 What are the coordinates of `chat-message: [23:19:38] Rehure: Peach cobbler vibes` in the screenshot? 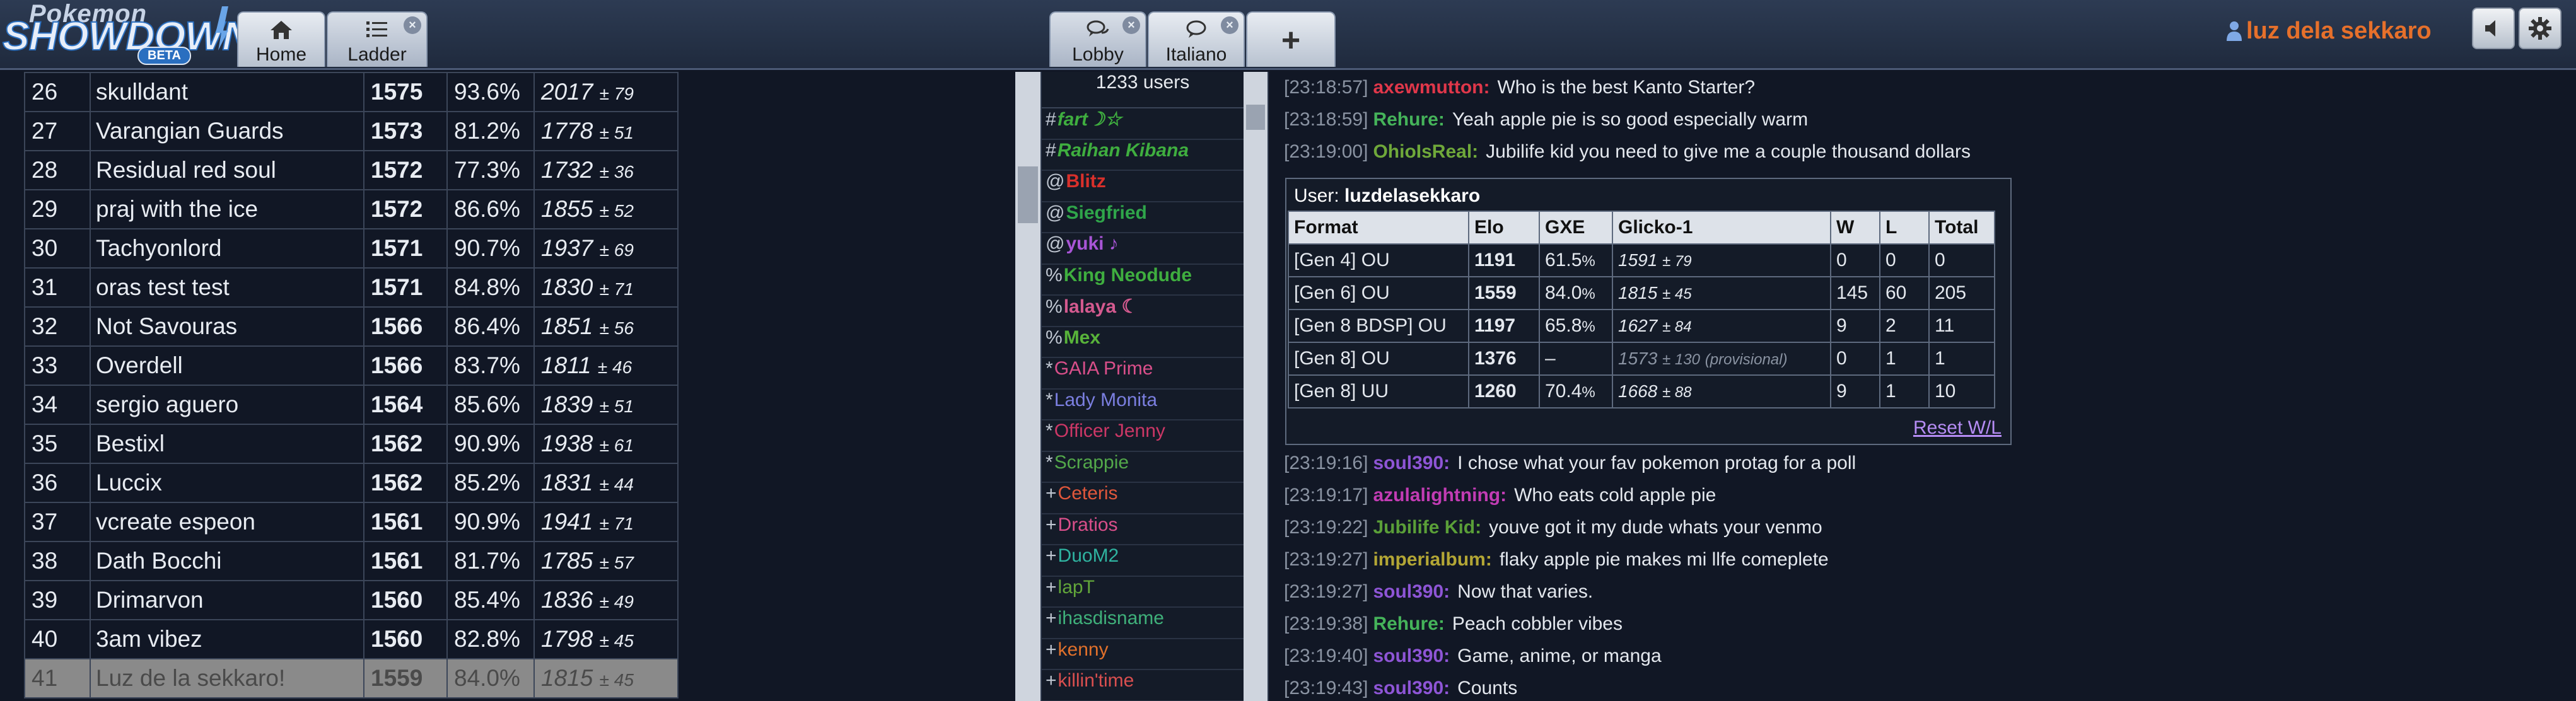 It's located at (1454, 624).